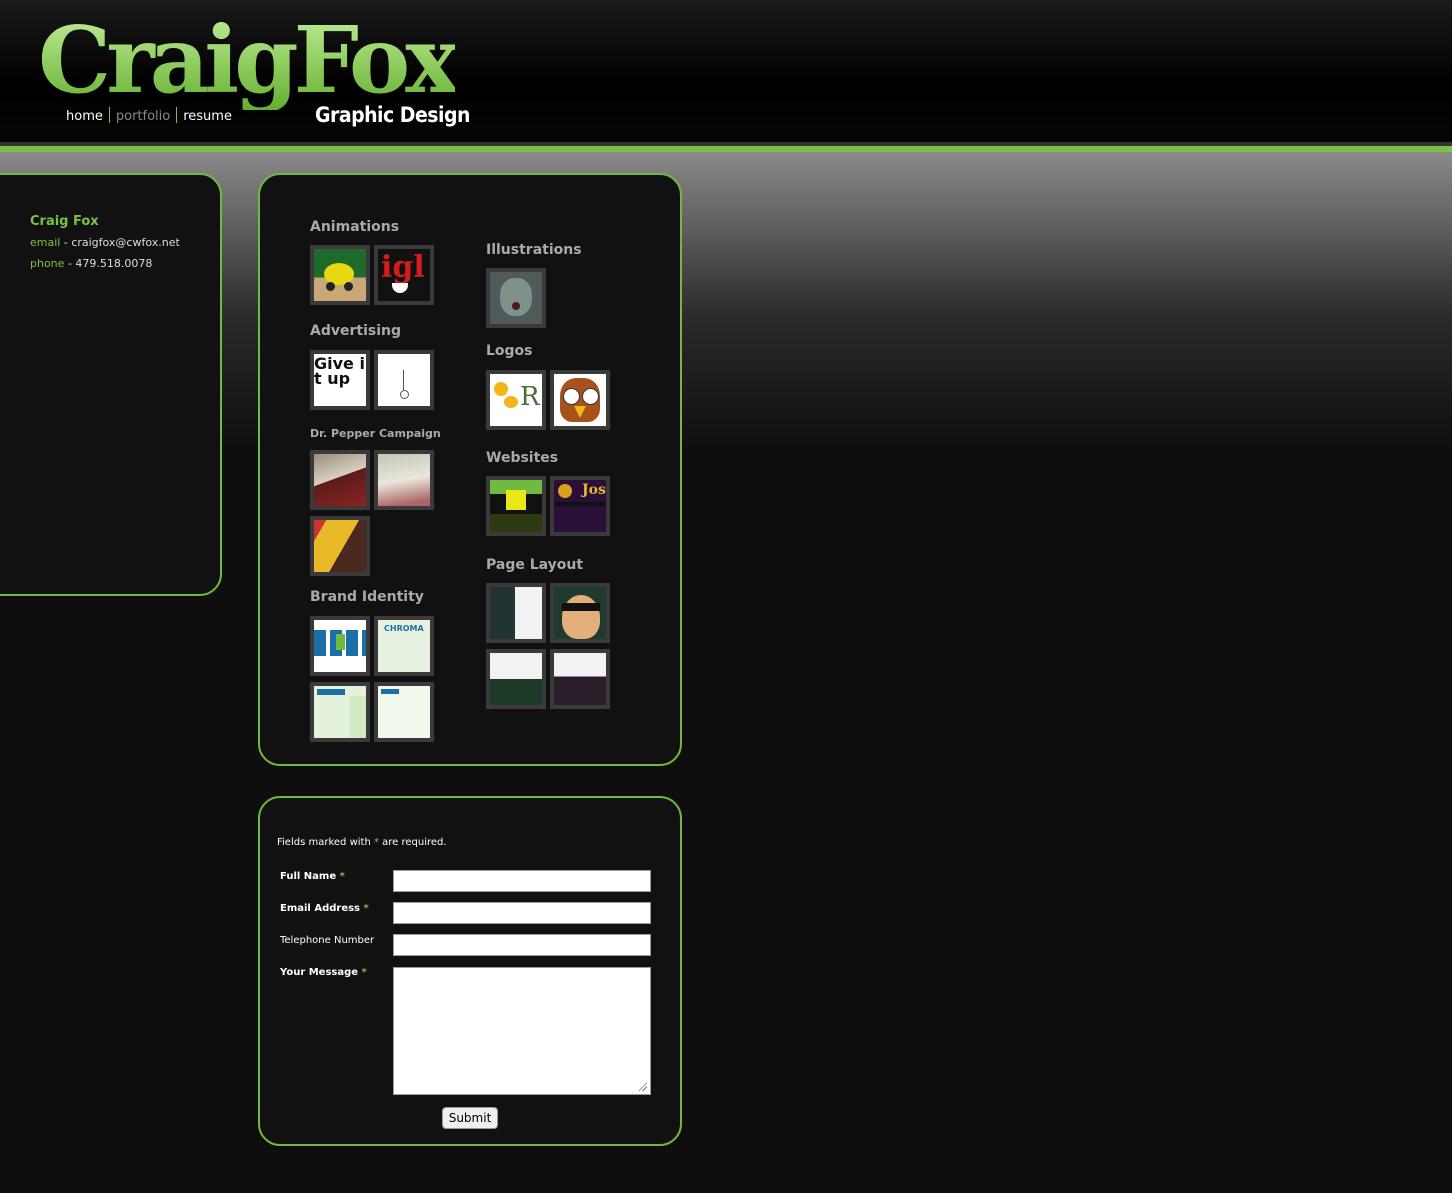 Image resolution: width=1452 pixels, height=1193 pixels. I want to click on required-note-suffix: are required., so click(412, 842).